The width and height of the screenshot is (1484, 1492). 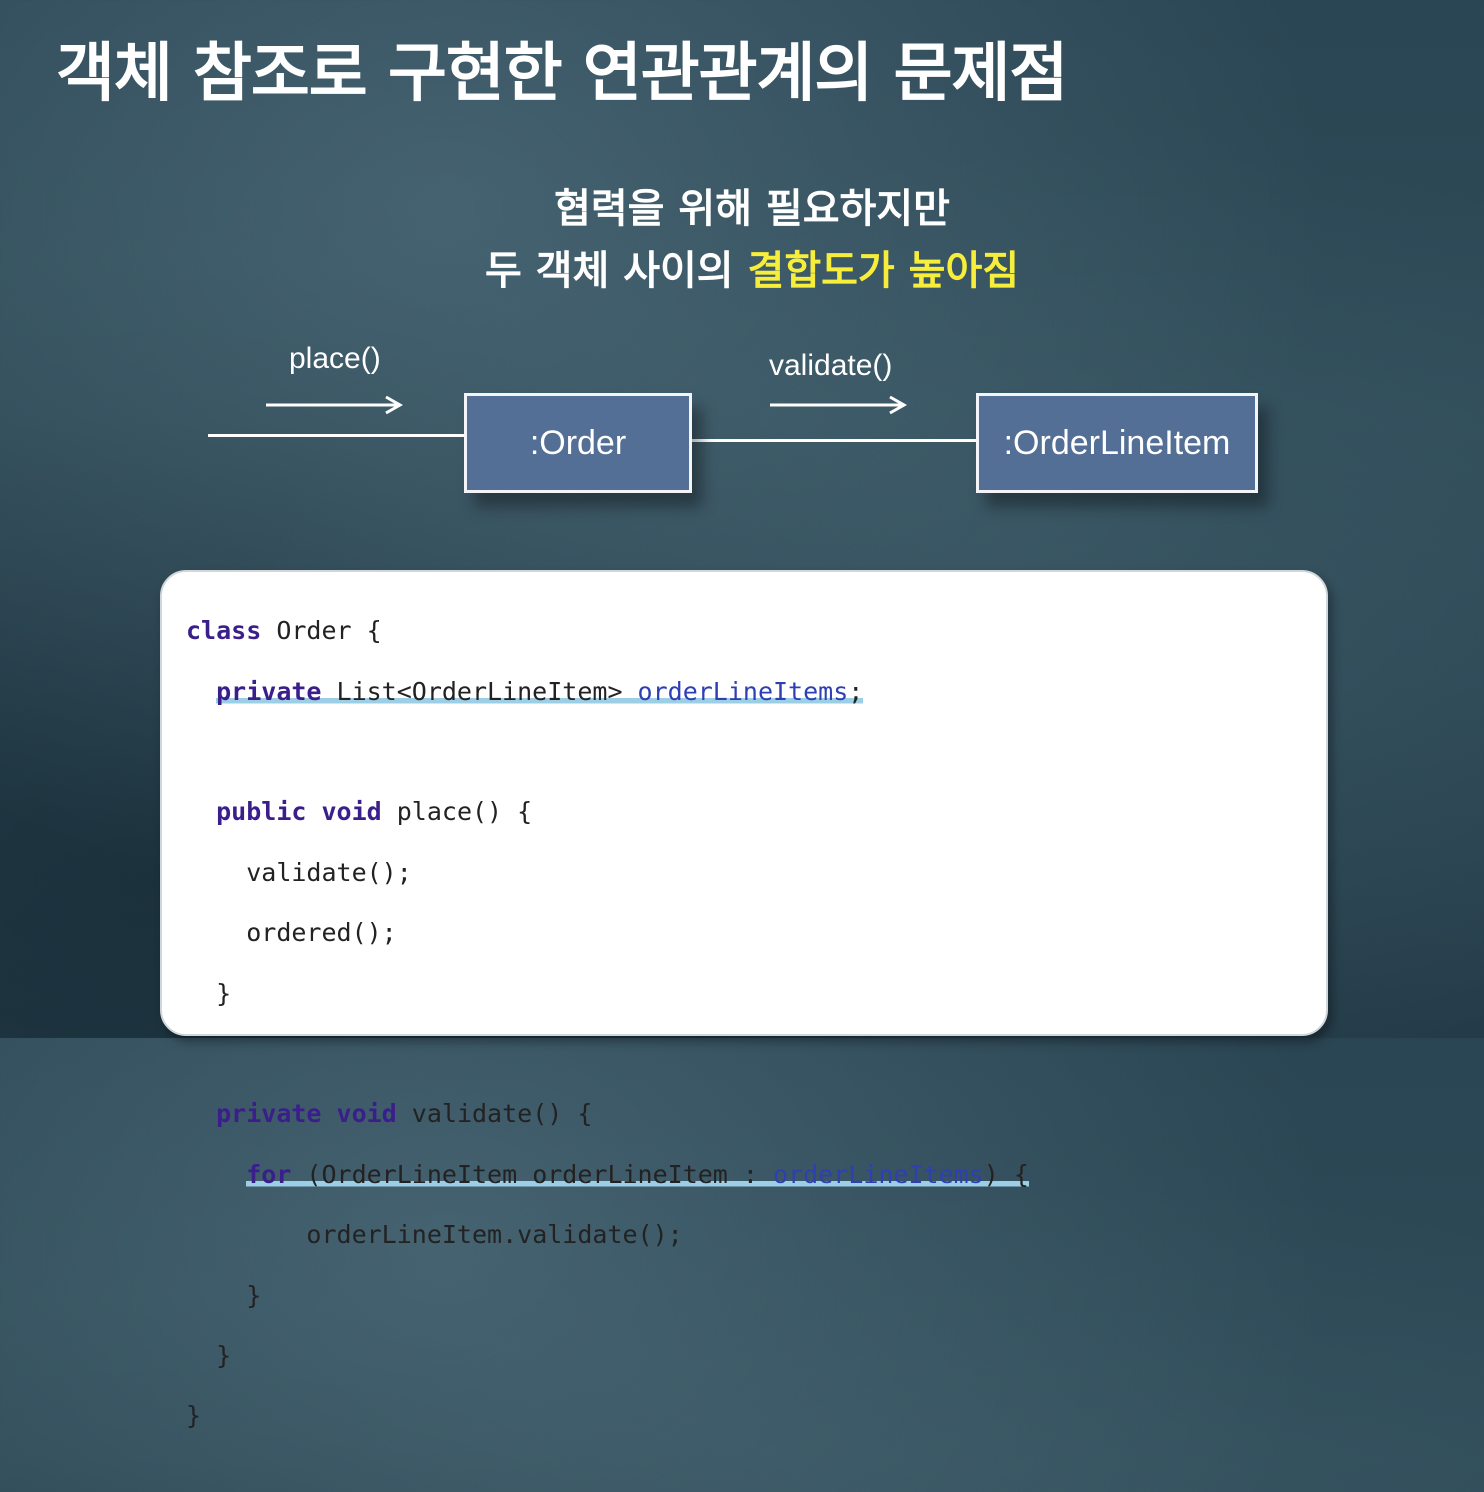 I want to click on code-line-12: }, so click(x=607, y=1296).